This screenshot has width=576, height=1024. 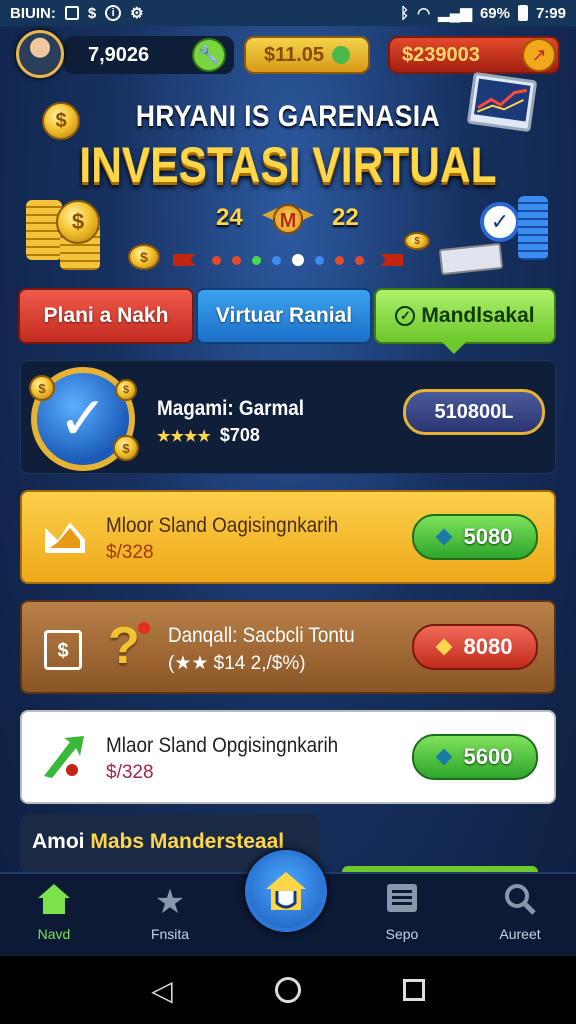 I want to click on nav-item-home: Navd, so click(x=54, y=912).